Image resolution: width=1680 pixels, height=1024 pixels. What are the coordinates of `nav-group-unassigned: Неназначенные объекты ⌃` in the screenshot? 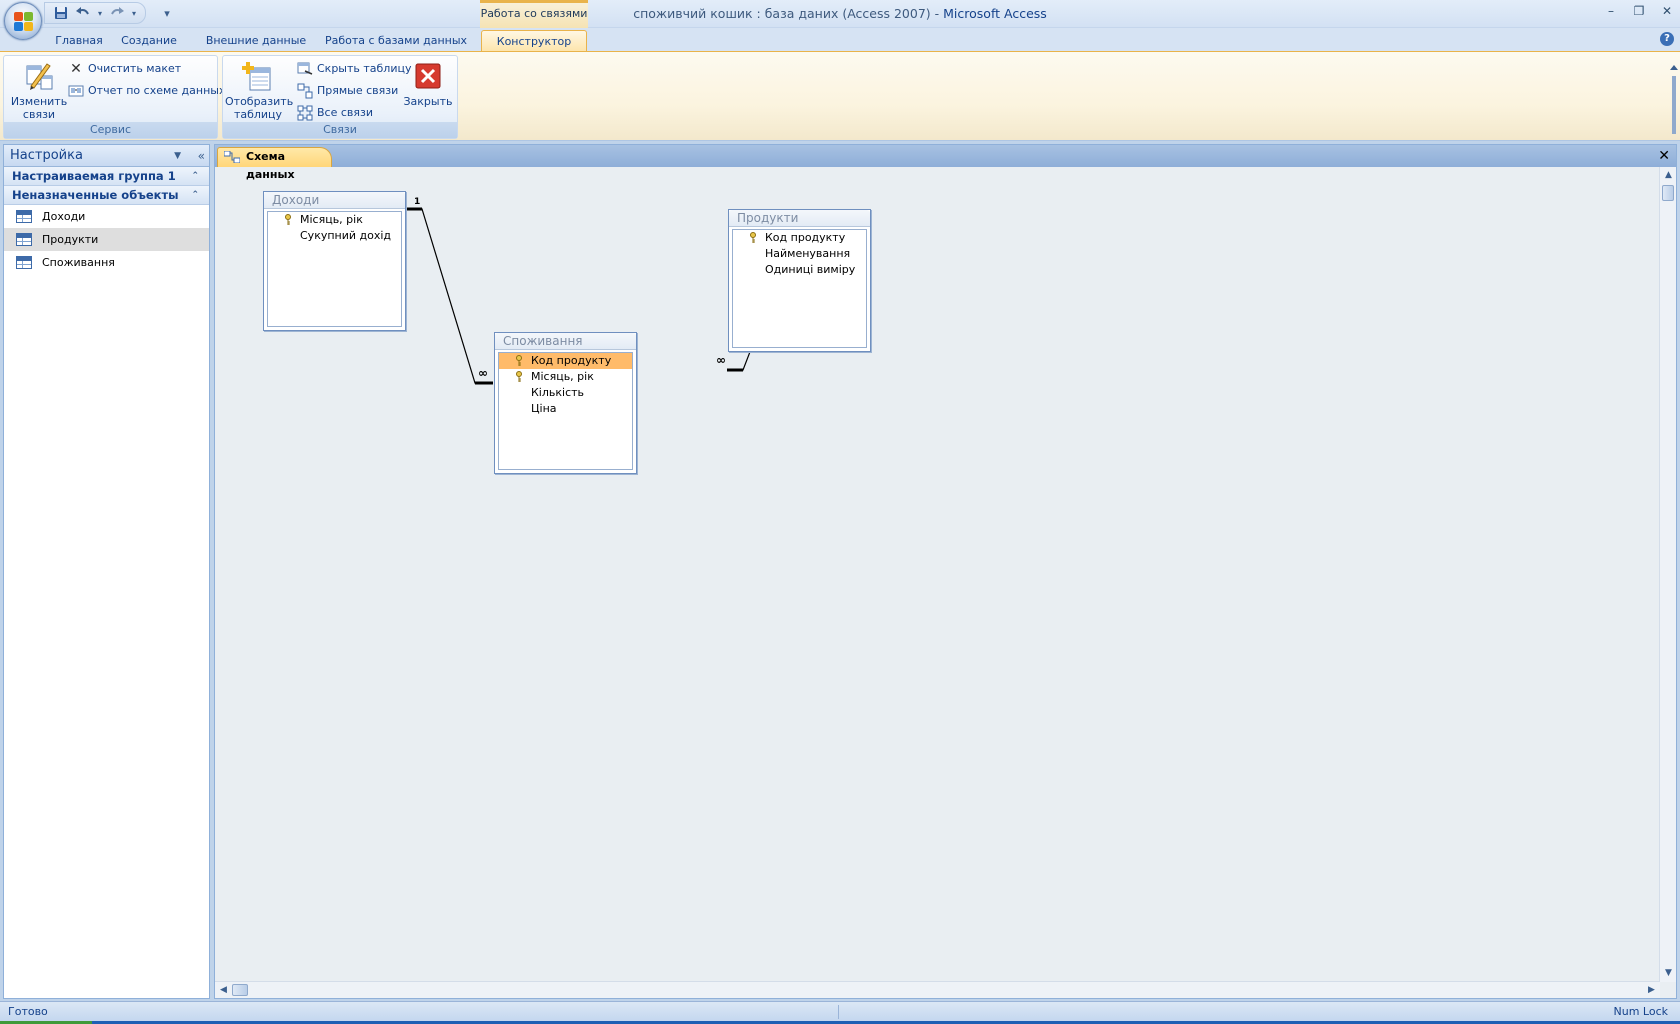 It's located at (106, 195).